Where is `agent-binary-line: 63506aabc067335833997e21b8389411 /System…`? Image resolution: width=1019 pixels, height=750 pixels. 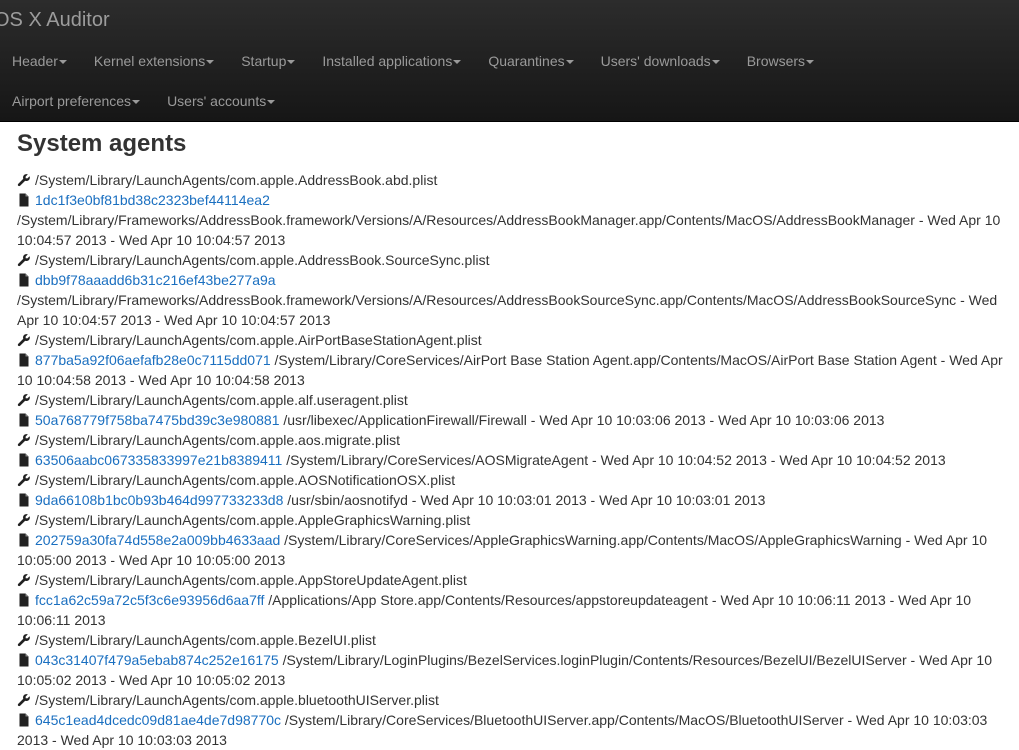
agent-binary-line: 63506aabc067335833997e21b8389411 /System… is located at coordinates (512, 460).